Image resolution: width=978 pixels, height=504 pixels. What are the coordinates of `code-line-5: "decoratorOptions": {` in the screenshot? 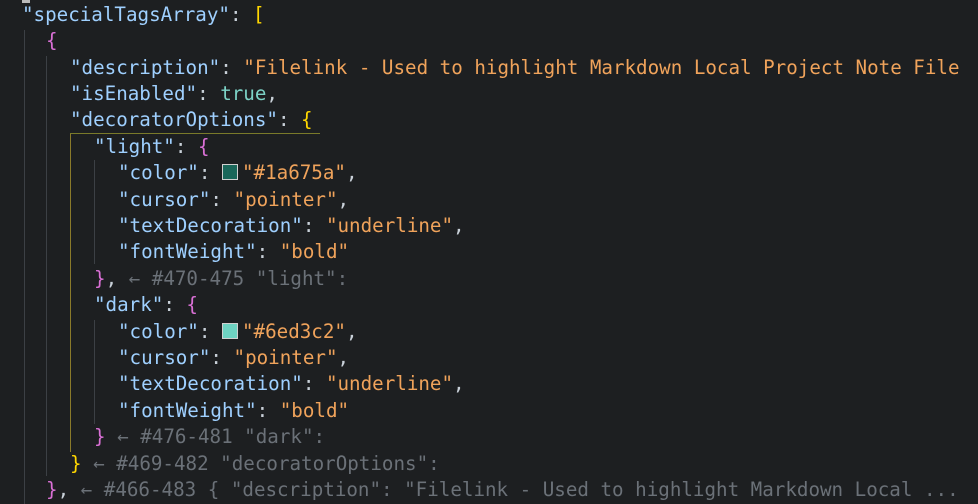 It's located at (191, 120).